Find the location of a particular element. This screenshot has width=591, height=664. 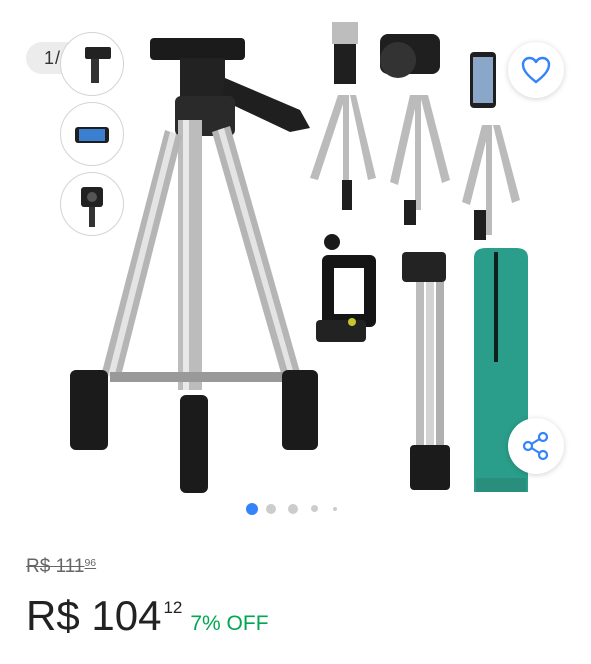

price-row: R$ 104 12 7% OFF is located at coordinates (147, 616).